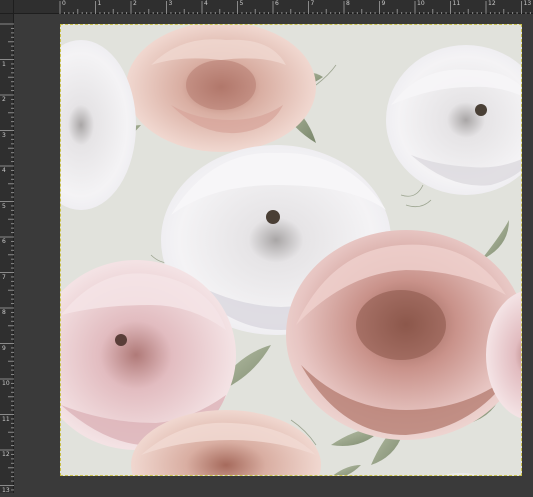 Image resolution: width=533 pixels, height=497 pixels. What do you see at coordinates (383, 3) in the screenshot?
I see `ruler-top-label: 9` at bounding box center [383, 3].